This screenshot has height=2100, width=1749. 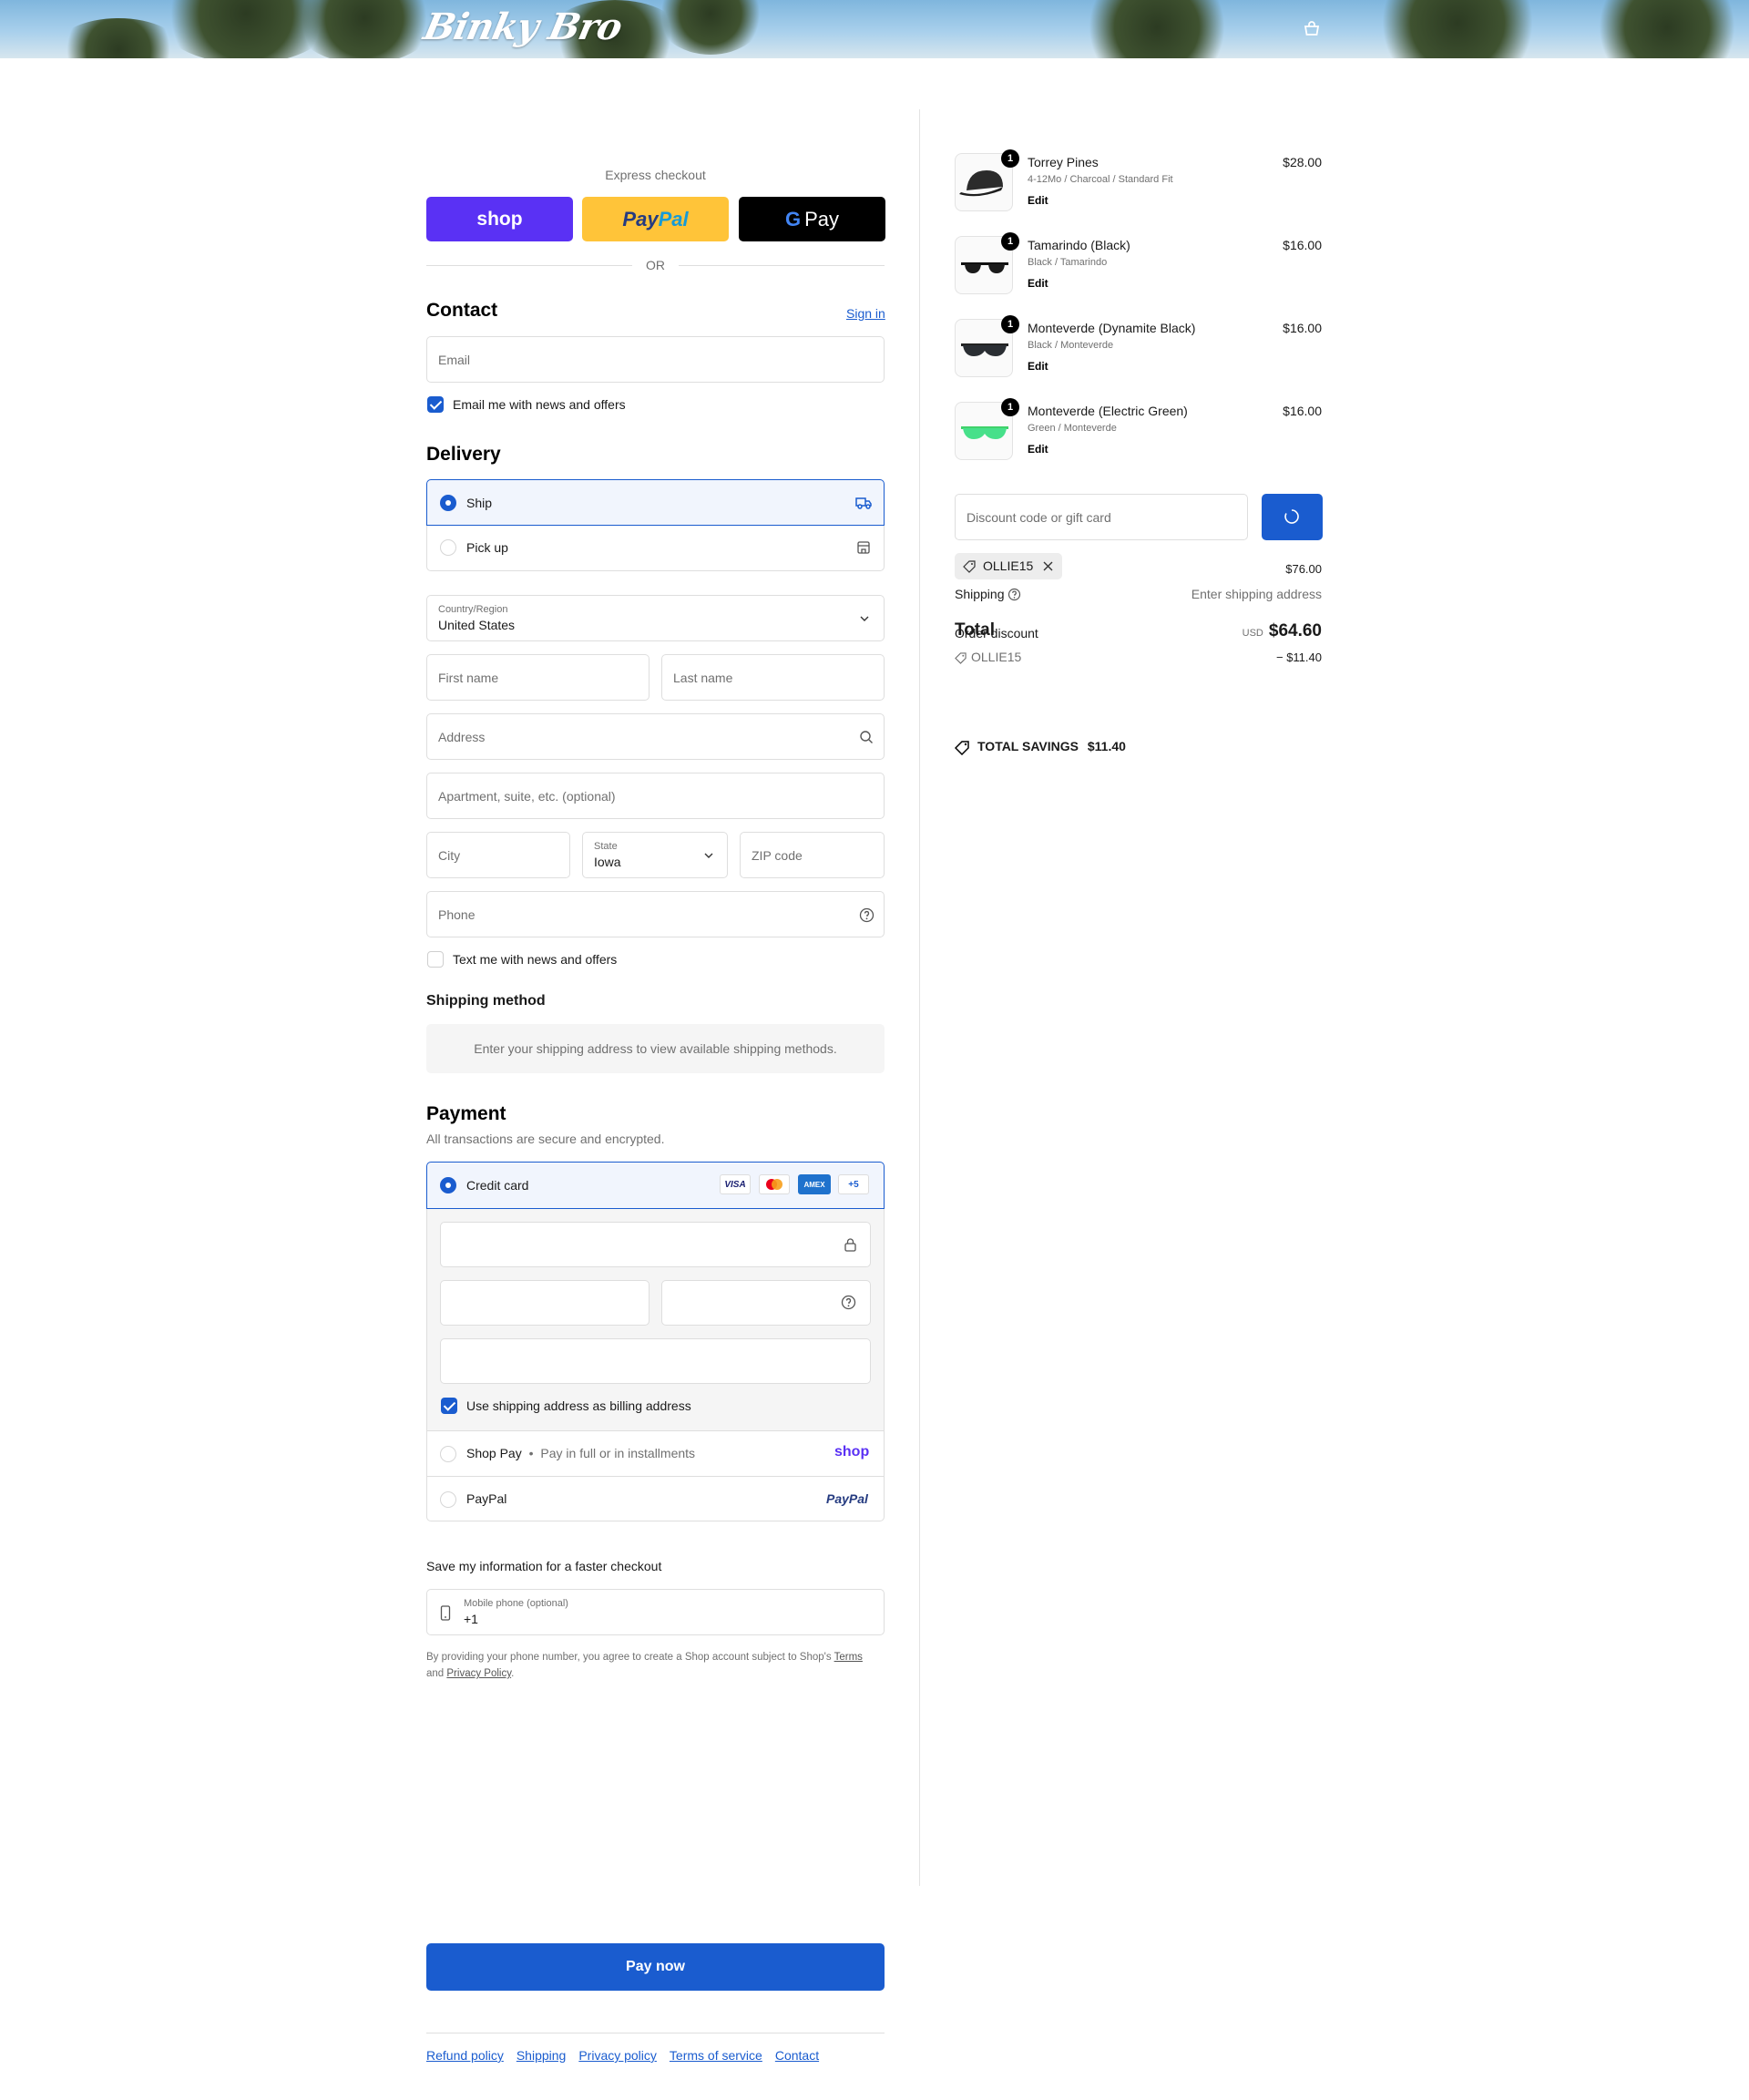 What do you see at coordinates (544, 1303) in the screenshot?
I see `card-expiry-field` at bounding box center [544, 1303].